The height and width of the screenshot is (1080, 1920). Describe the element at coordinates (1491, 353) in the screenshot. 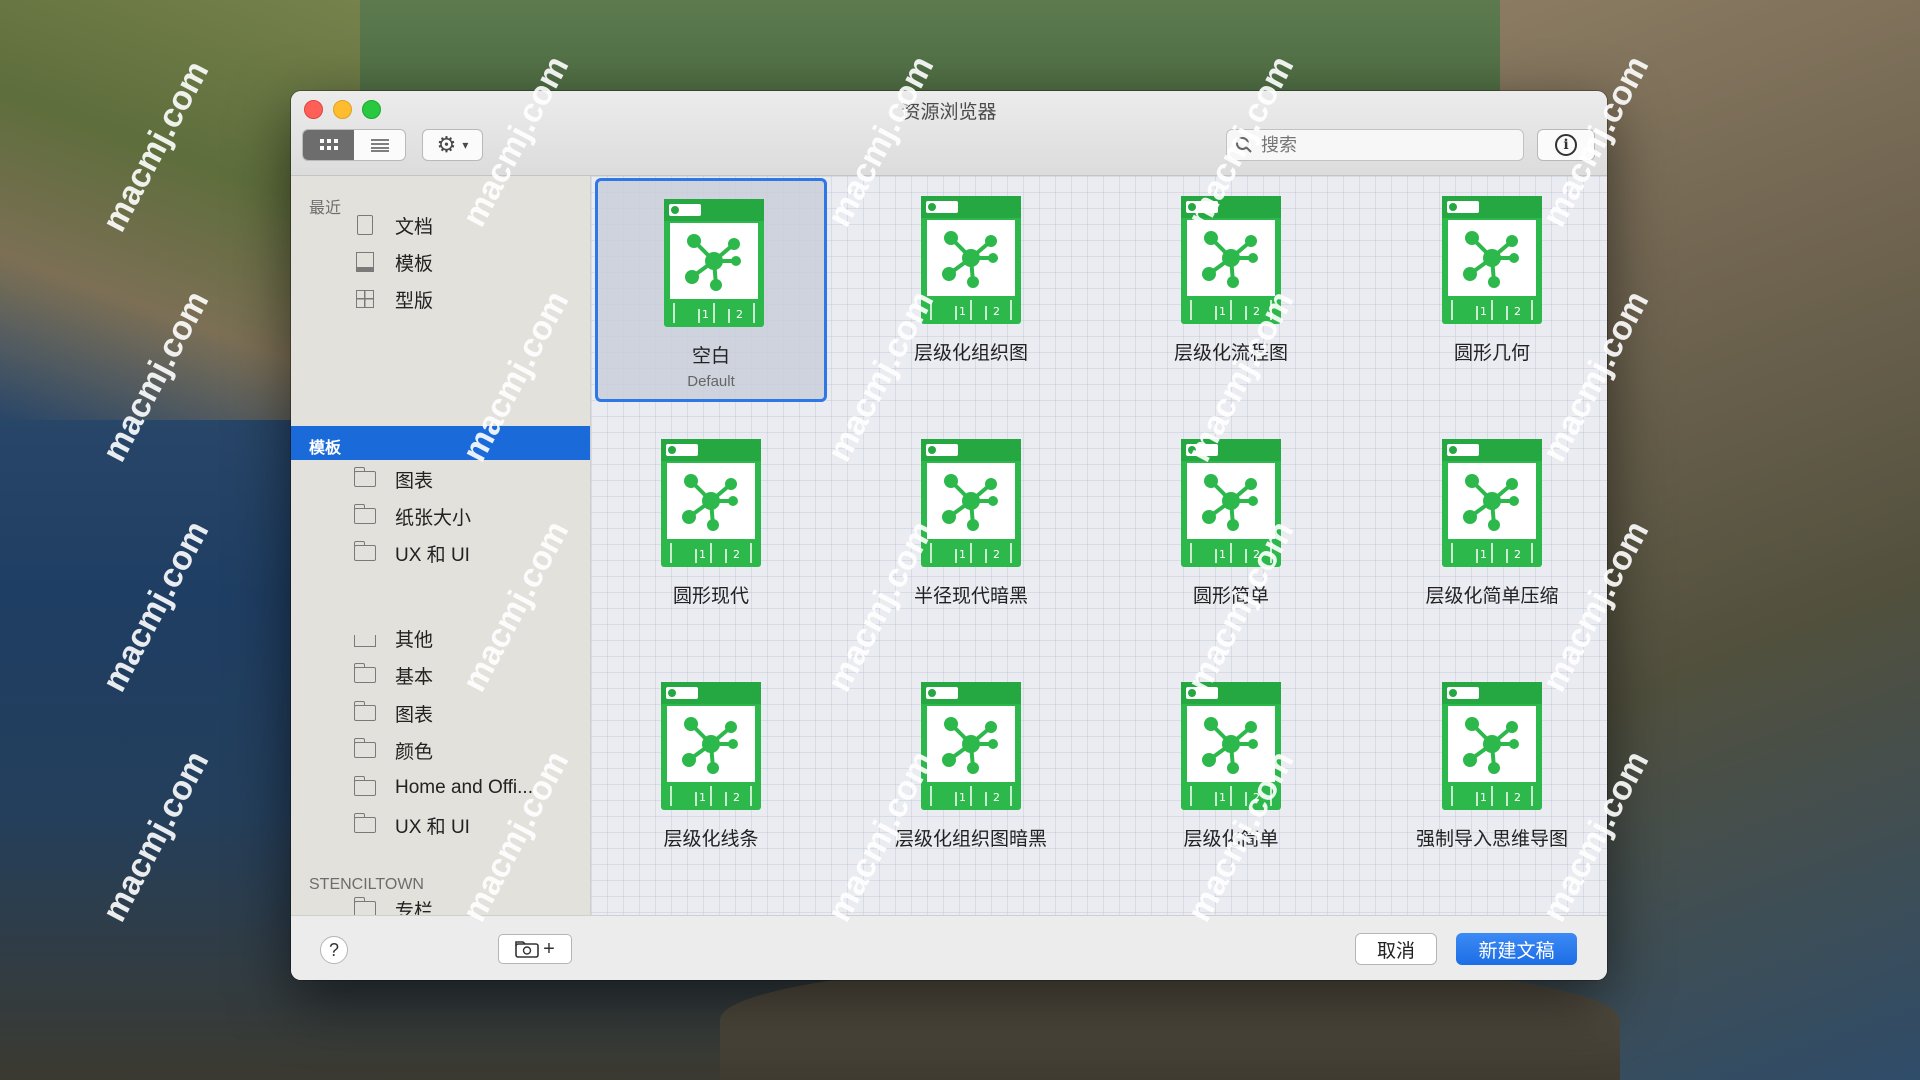

I see `template-name: 圆形几何` at that location.